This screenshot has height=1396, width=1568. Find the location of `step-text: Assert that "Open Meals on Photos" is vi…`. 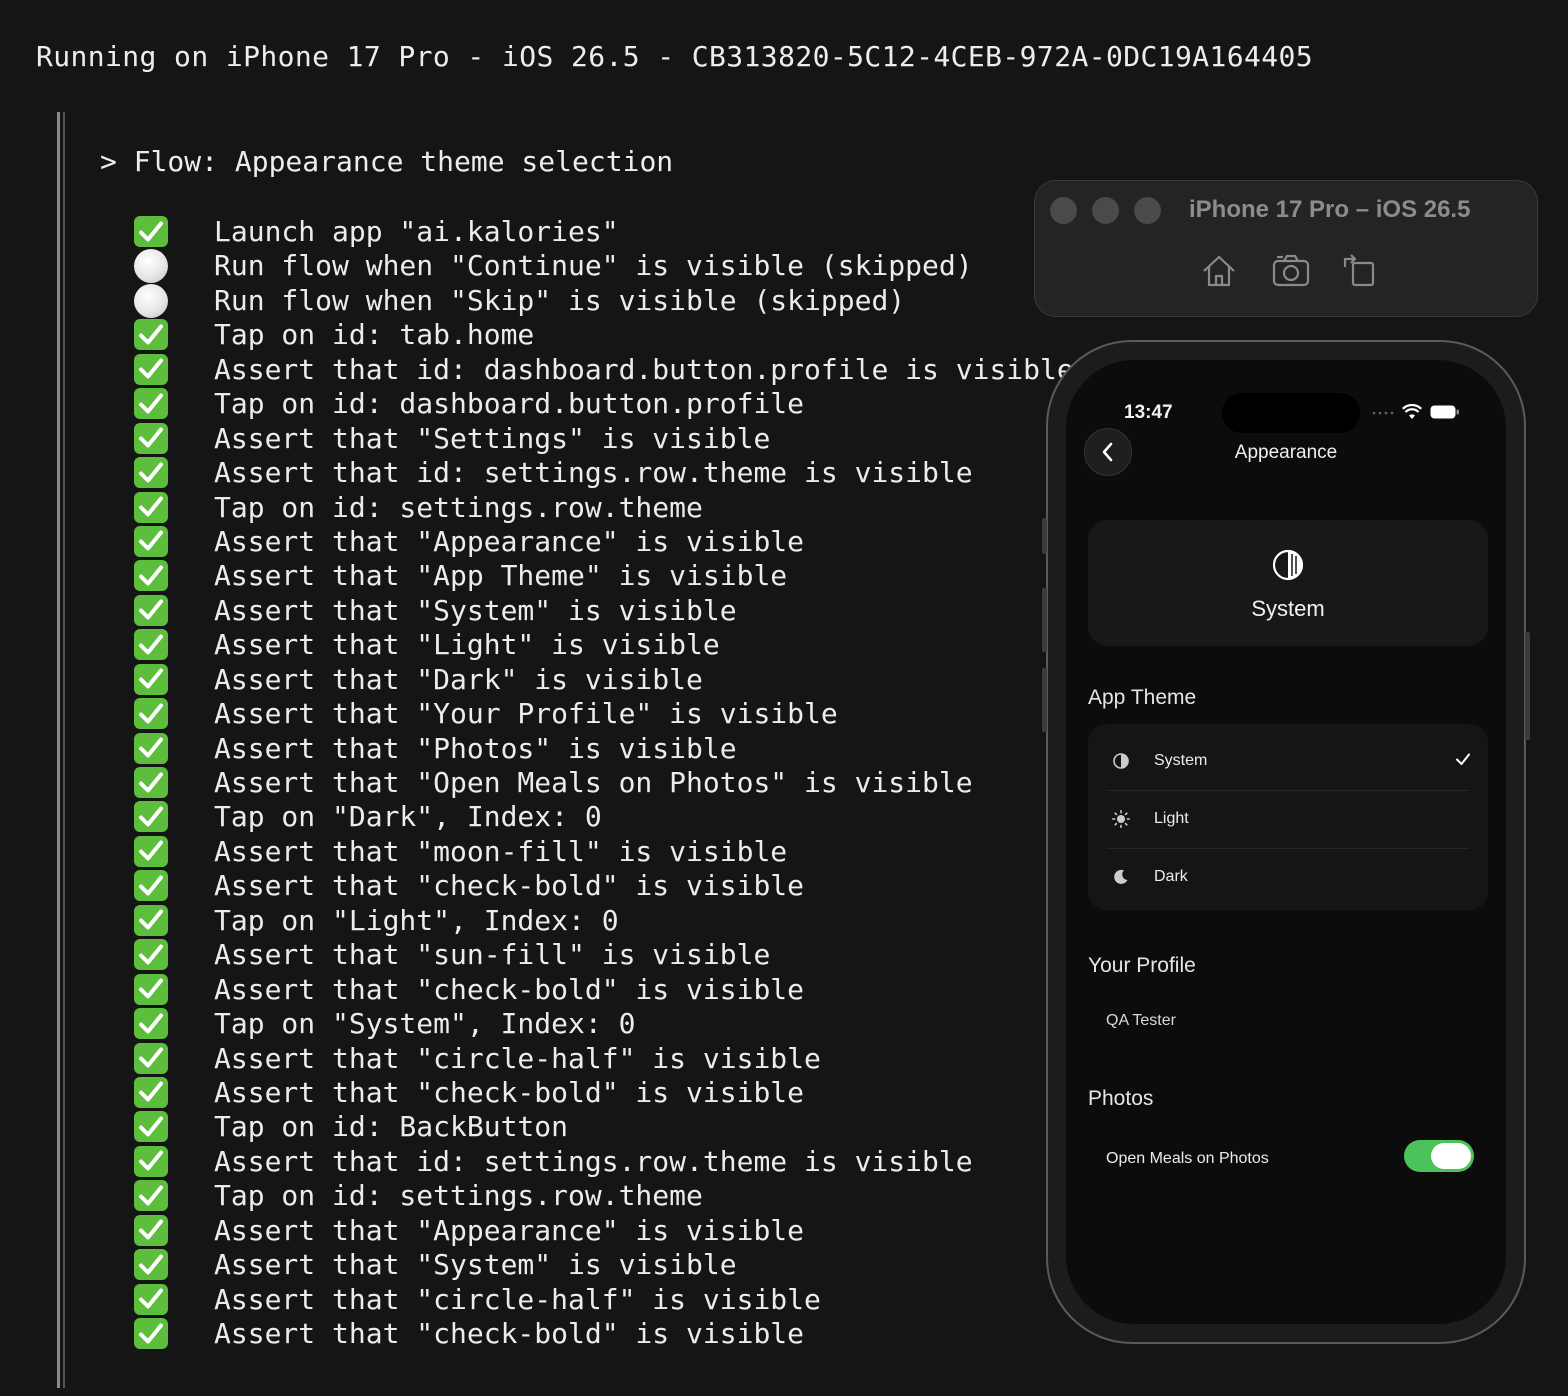

step-text: Assert that "Open Meals on Photos" is vi… is located at coordinates (593, 782).